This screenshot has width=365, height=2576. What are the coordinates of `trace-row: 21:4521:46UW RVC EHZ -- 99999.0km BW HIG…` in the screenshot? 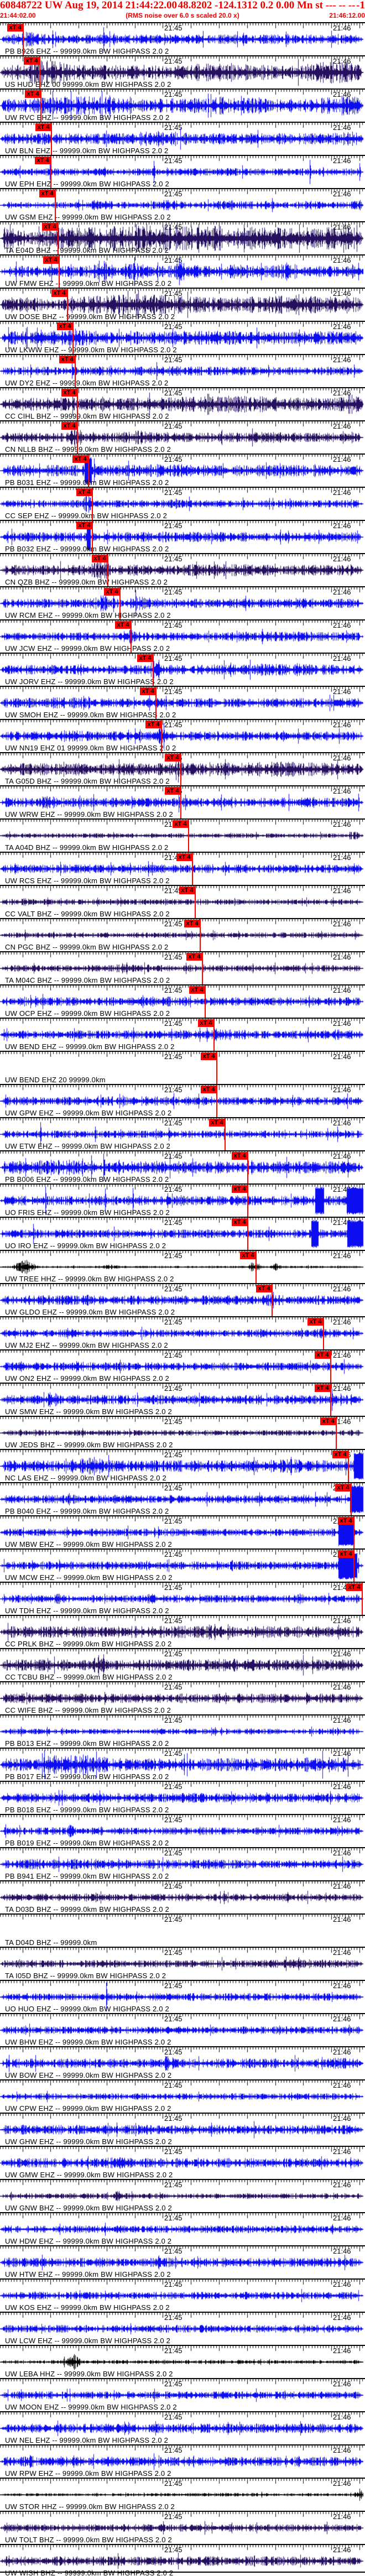 It's located at (182, 105).